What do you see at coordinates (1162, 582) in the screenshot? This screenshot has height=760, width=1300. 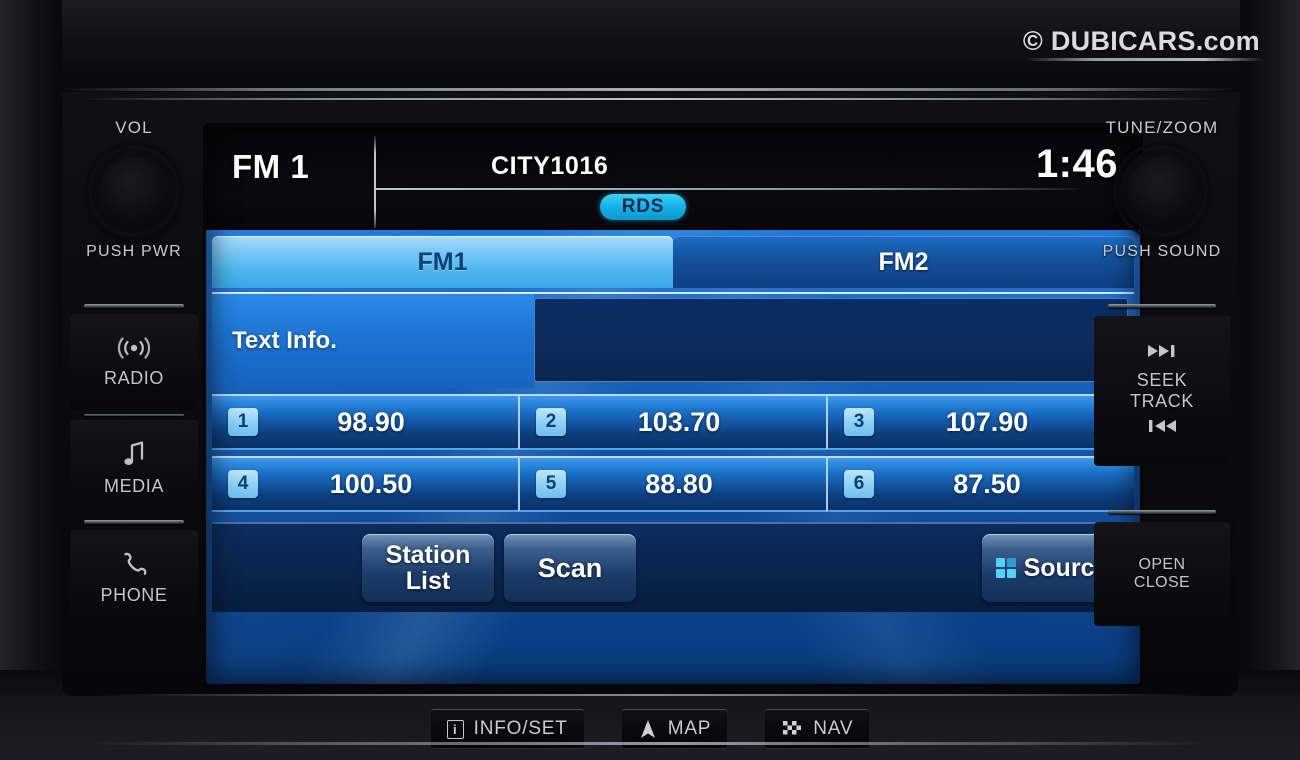 I see `open-close-line2: CLOSE` at bounding box center [1162, 582].